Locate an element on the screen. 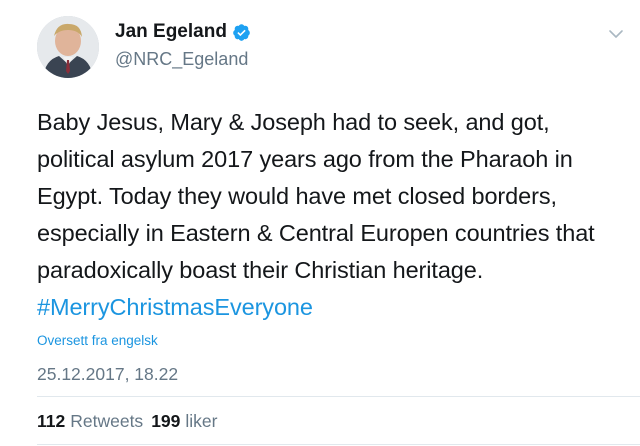  hashtag-link: #MerryChristmasEveryone is located at coordinates (332, 307).